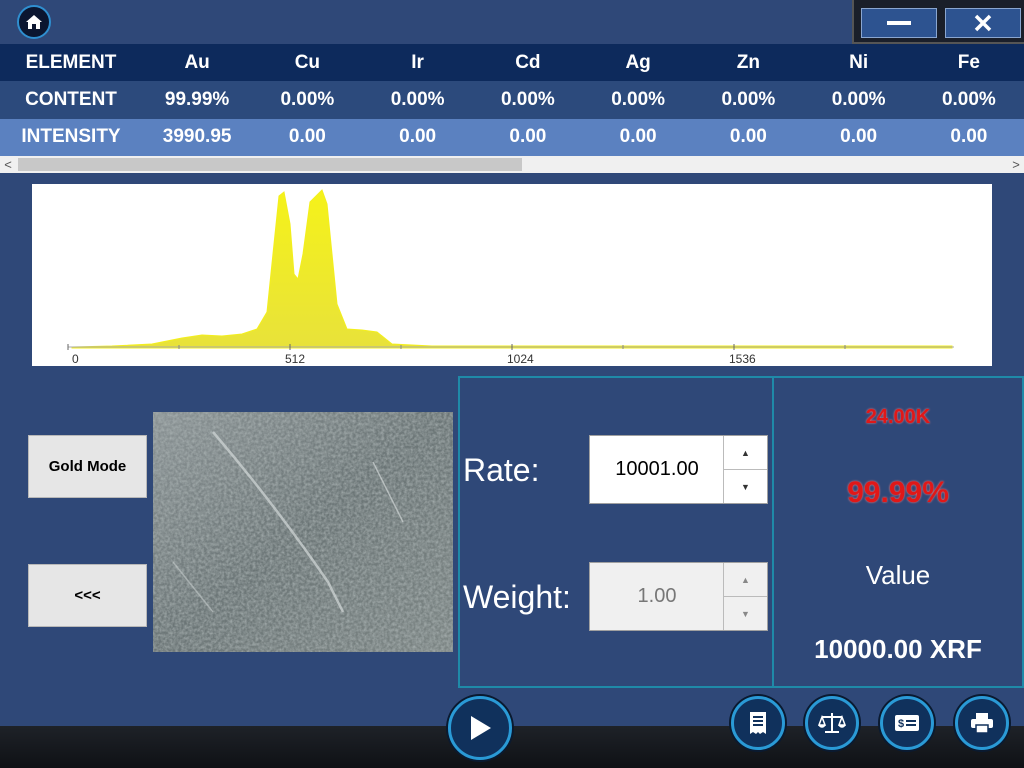  I want to click on scroll-right-arrow: >, so click(1016, 164).